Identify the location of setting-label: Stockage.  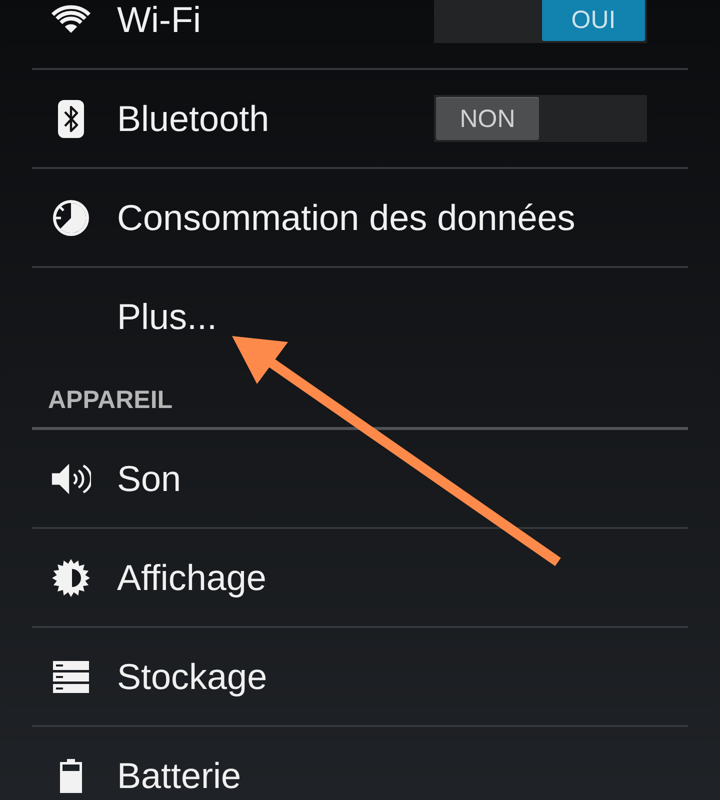
(192, 677).